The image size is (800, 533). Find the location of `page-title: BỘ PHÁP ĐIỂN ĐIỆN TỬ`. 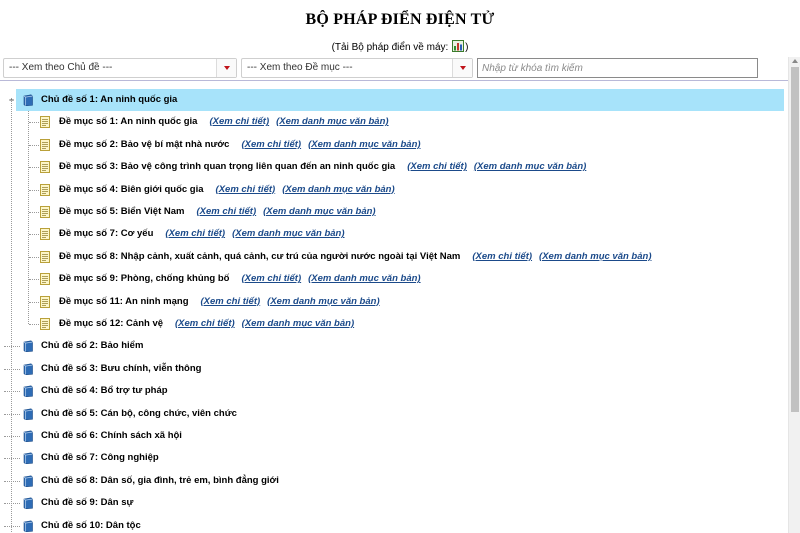

page-title: BỘ PHÁP ĐIỂN ĐIỆN TỬ is located at coordinates (400, 19).